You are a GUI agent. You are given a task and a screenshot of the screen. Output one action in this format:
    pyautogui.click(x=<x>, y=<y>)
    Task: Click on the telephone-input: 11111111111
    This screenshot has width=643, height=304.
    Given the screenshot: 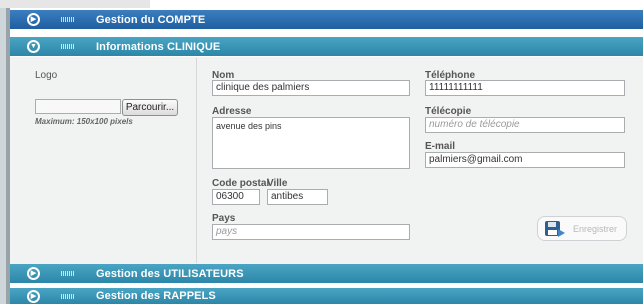 What is the action you would take?
    pyautogui.click(x=525, y=88)
    